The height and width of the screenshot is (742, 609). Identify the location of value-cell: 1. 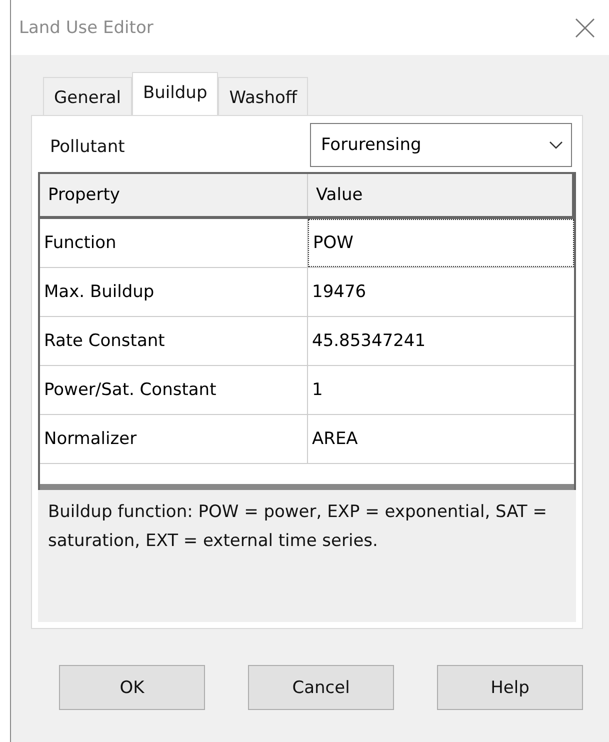
(441, 390).